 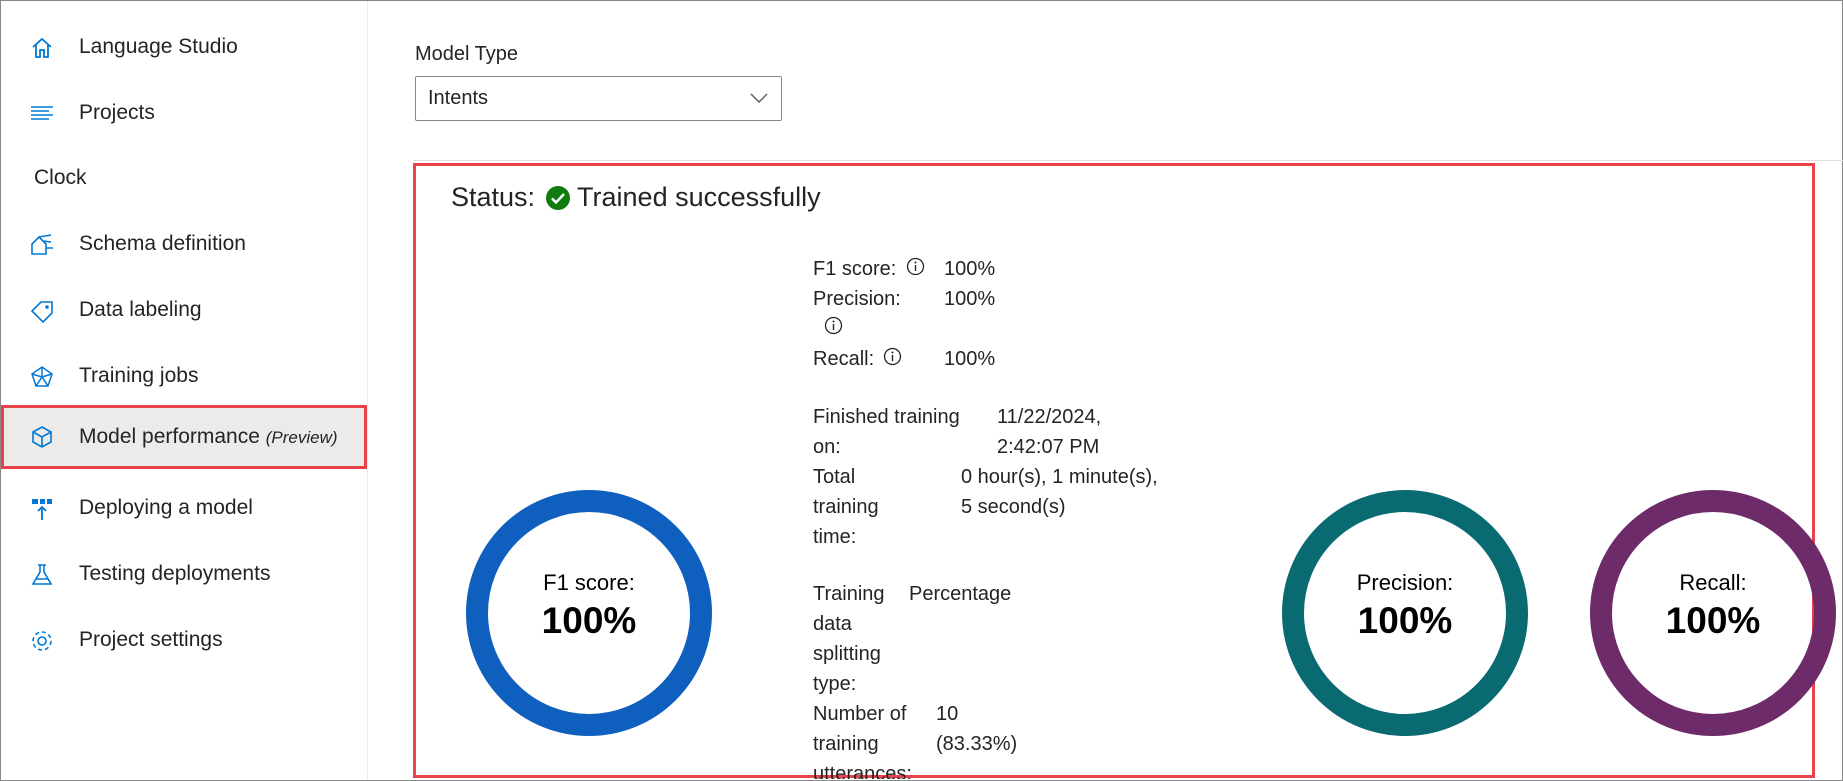 What do you see at coordinates (158, 46) in the screenshot?
I see `sidebar-item-label: Language Studio` at bounding box center [158, 46].